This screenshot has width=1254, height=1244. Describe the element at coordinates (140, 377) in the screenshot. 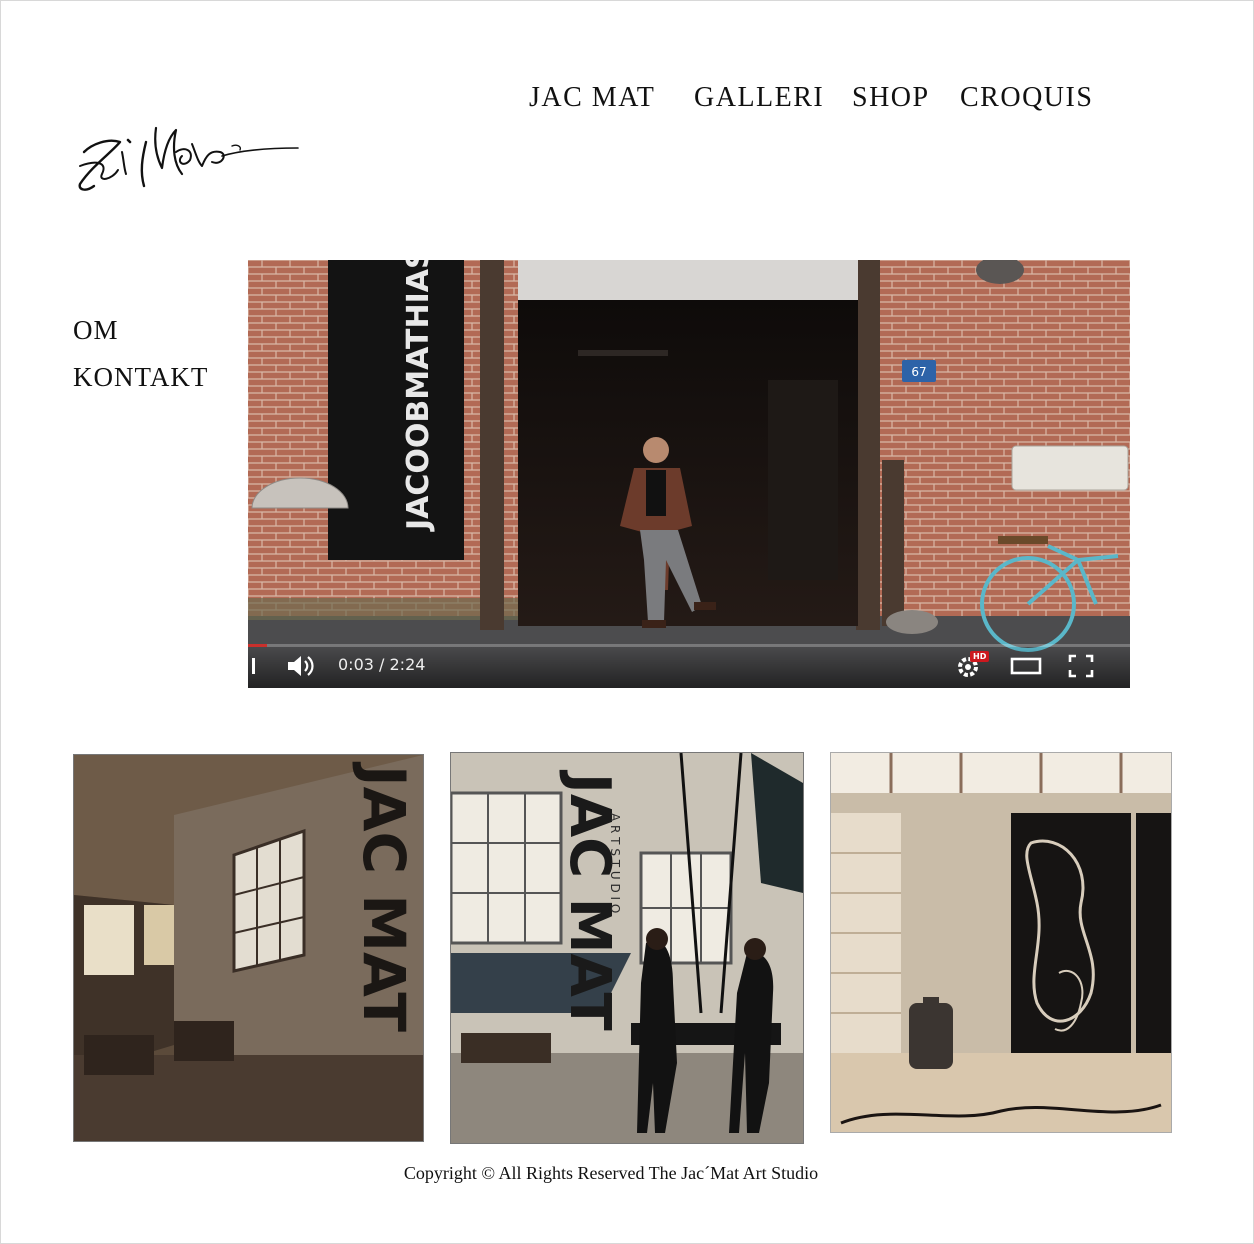

I see `side-item-kontakt: KONTAKT` at that location.